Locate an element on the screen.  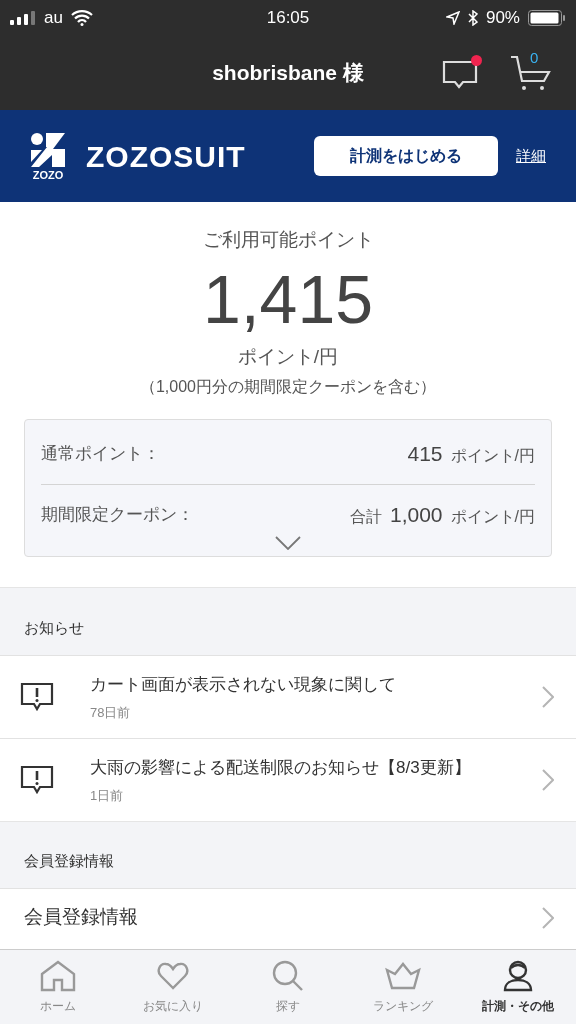
zozo-logo-icon is located at coordinates (48, 149).